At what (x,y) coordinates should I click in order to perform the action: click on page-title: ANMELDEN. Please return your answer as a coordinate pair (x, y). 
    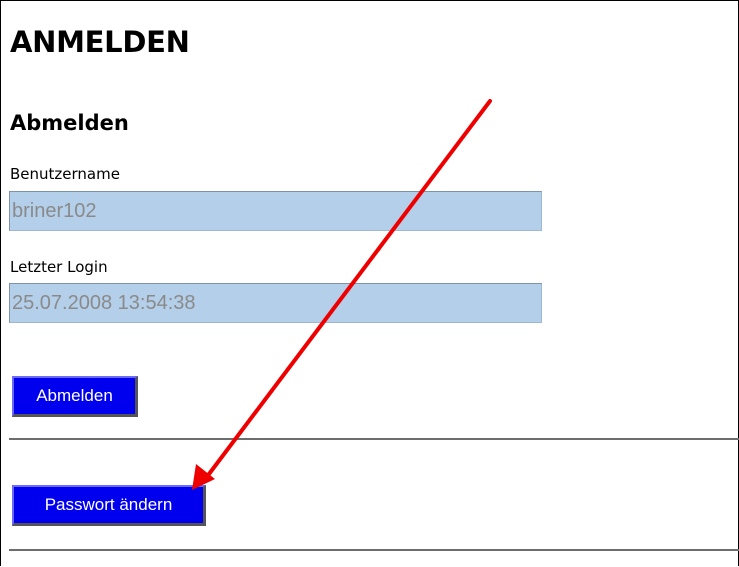
    Looking at the image, I should click on (100, 42).